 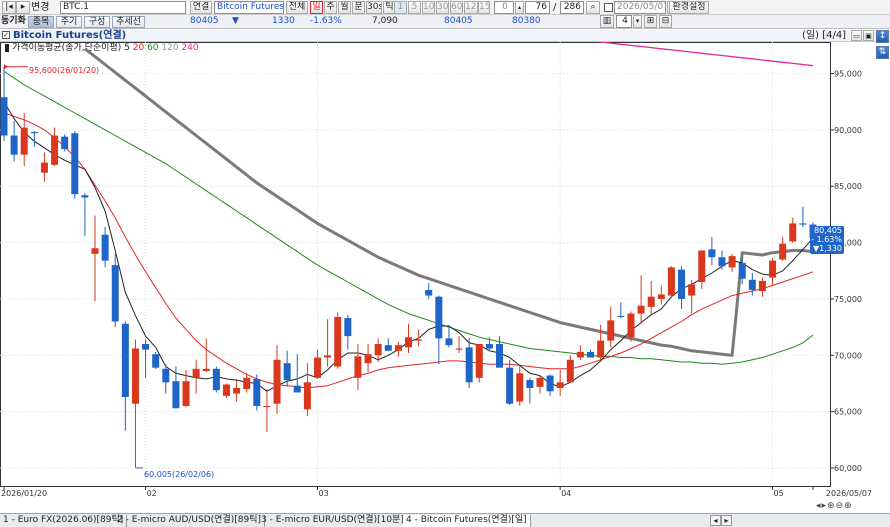 I want to click on zoom-controls: ◂▸⊕⊖⊕, so click(x=834, y=506).